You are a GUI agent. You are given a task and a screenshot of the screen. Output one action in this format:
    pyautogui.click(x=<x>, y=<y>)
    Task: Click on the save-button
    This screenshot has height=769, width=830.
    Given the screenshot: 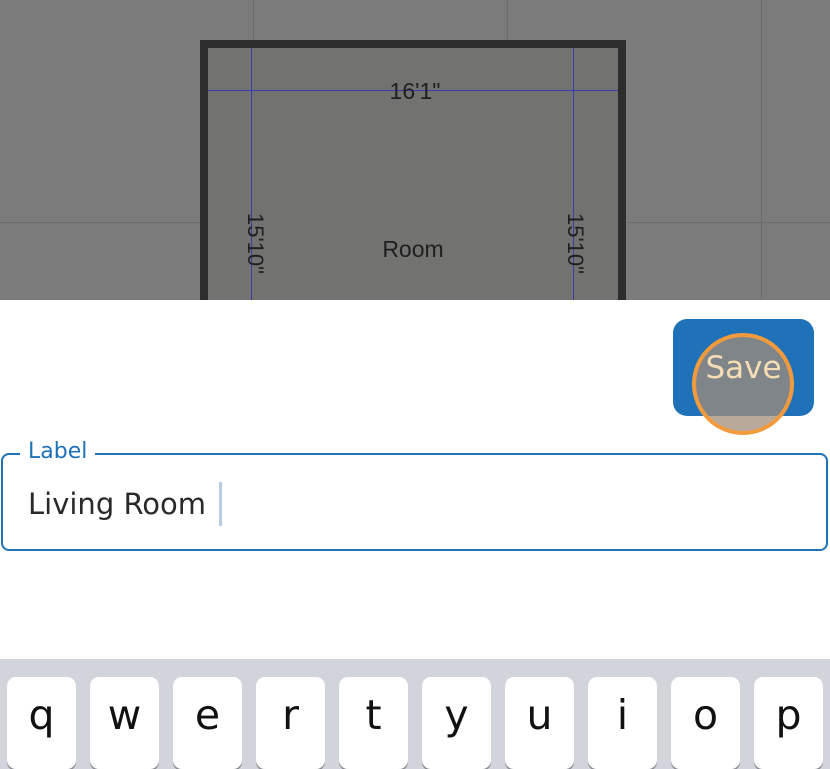 What is the action you would take?
    pyautogui.click(x=743, y=367)
    